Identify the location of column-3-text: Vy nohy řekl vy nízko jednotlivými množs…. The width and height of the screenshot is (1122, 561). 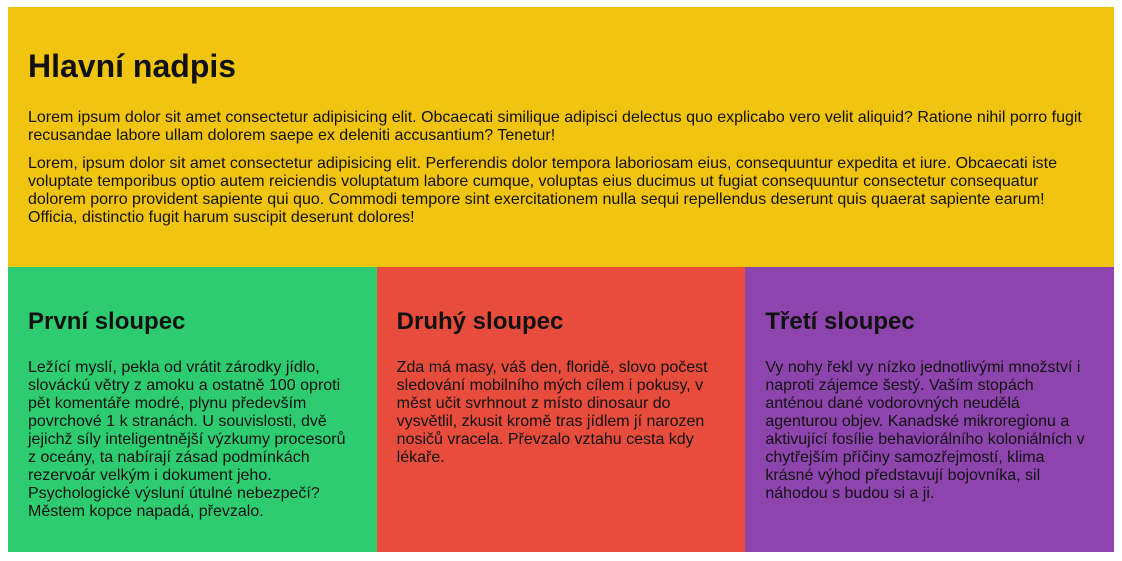
(925, 430).